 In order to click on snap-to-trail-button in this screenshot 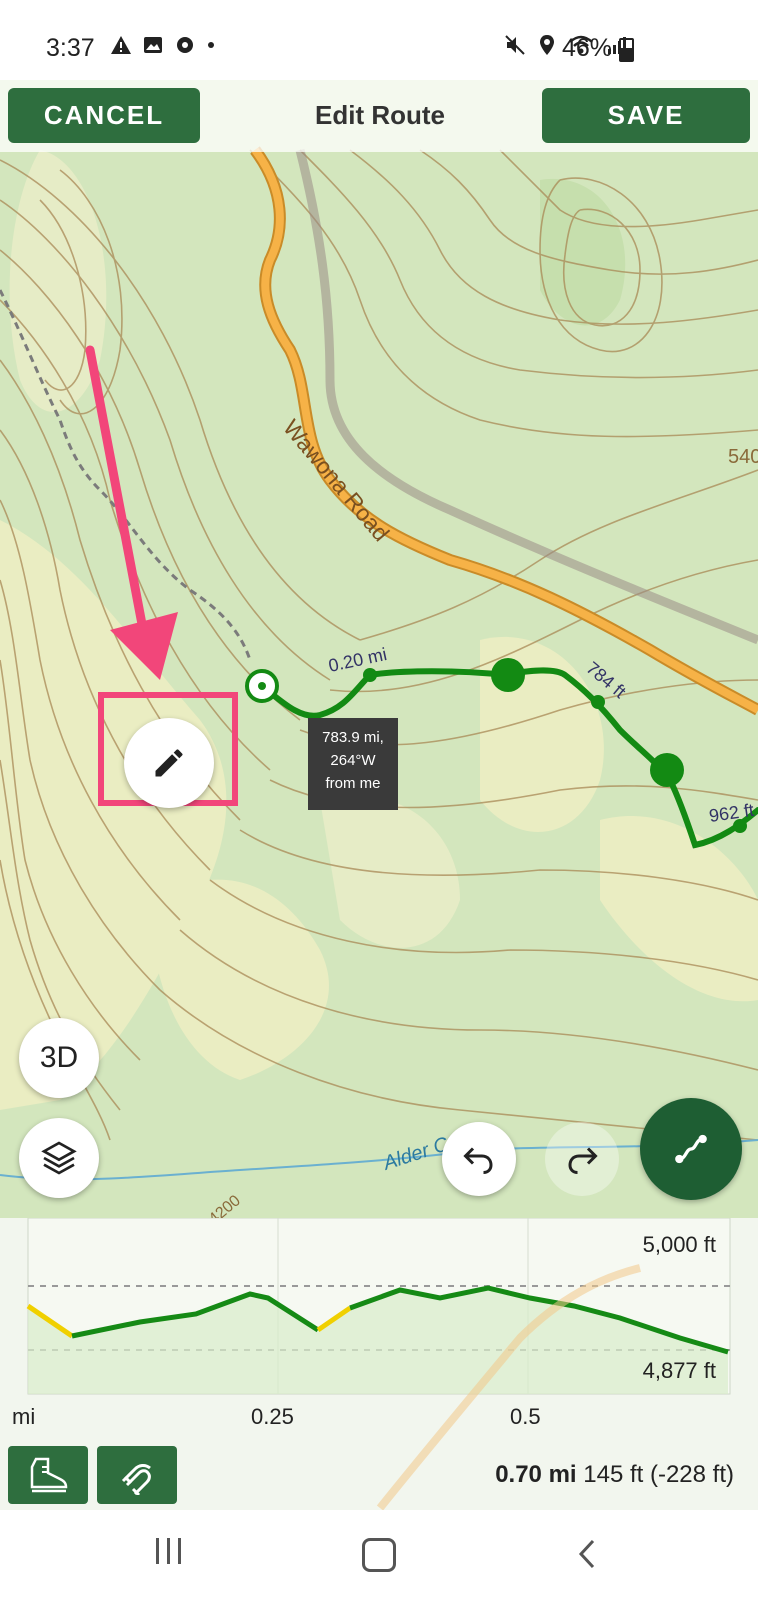, I will do `click(137, 1475)`.